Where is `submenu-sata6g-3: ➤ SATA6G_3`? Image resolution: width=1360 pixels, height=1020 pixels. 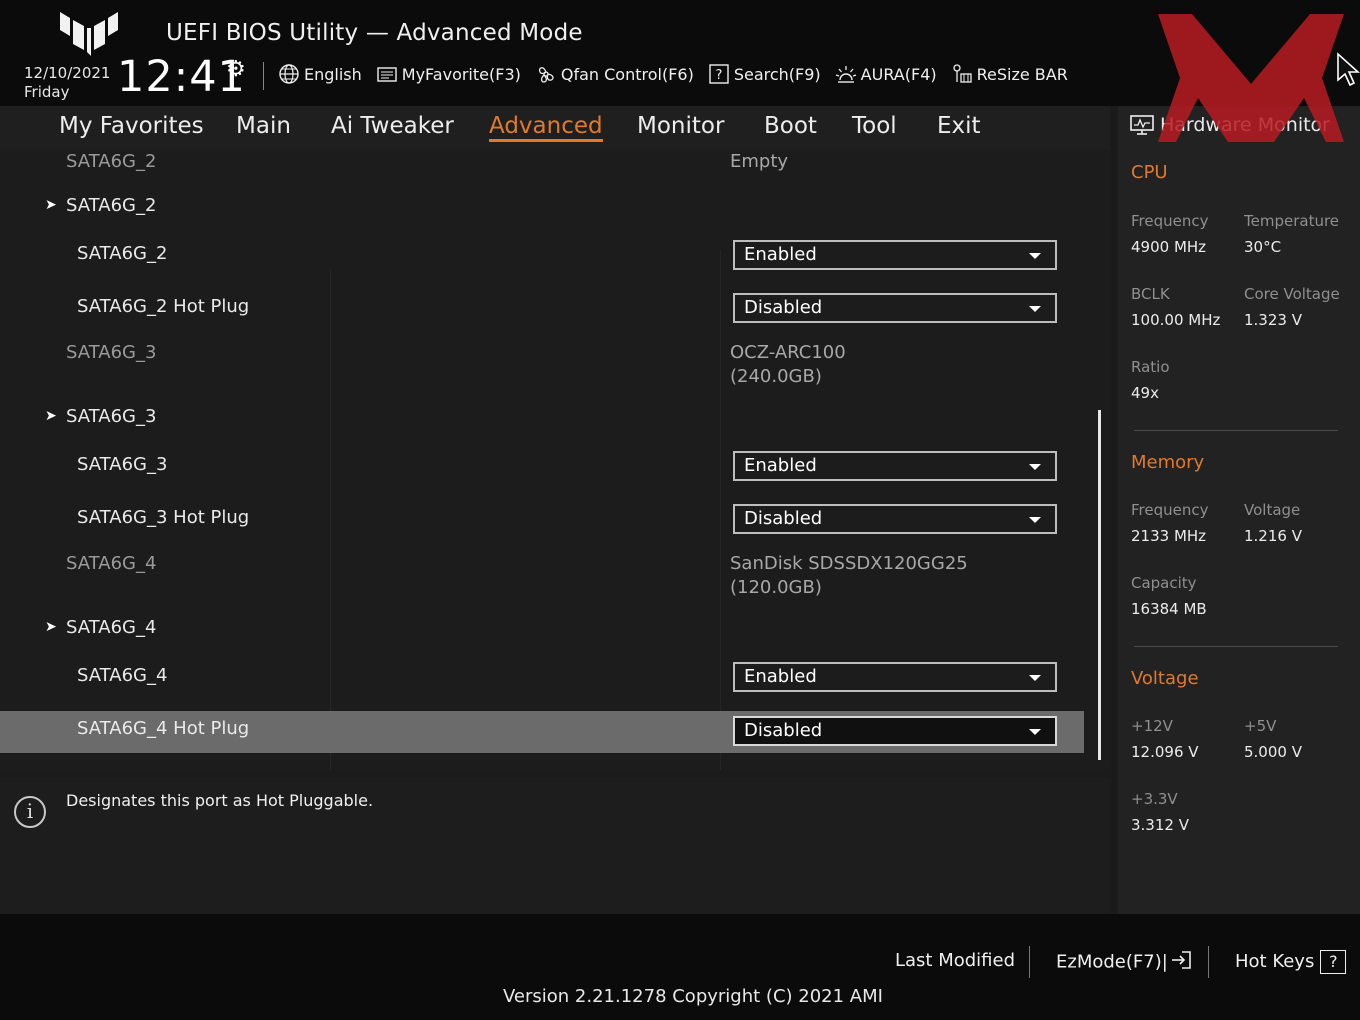 submenu-sata6g-3: ➤ SATA6G_3 is located at coordinates (542, 417).